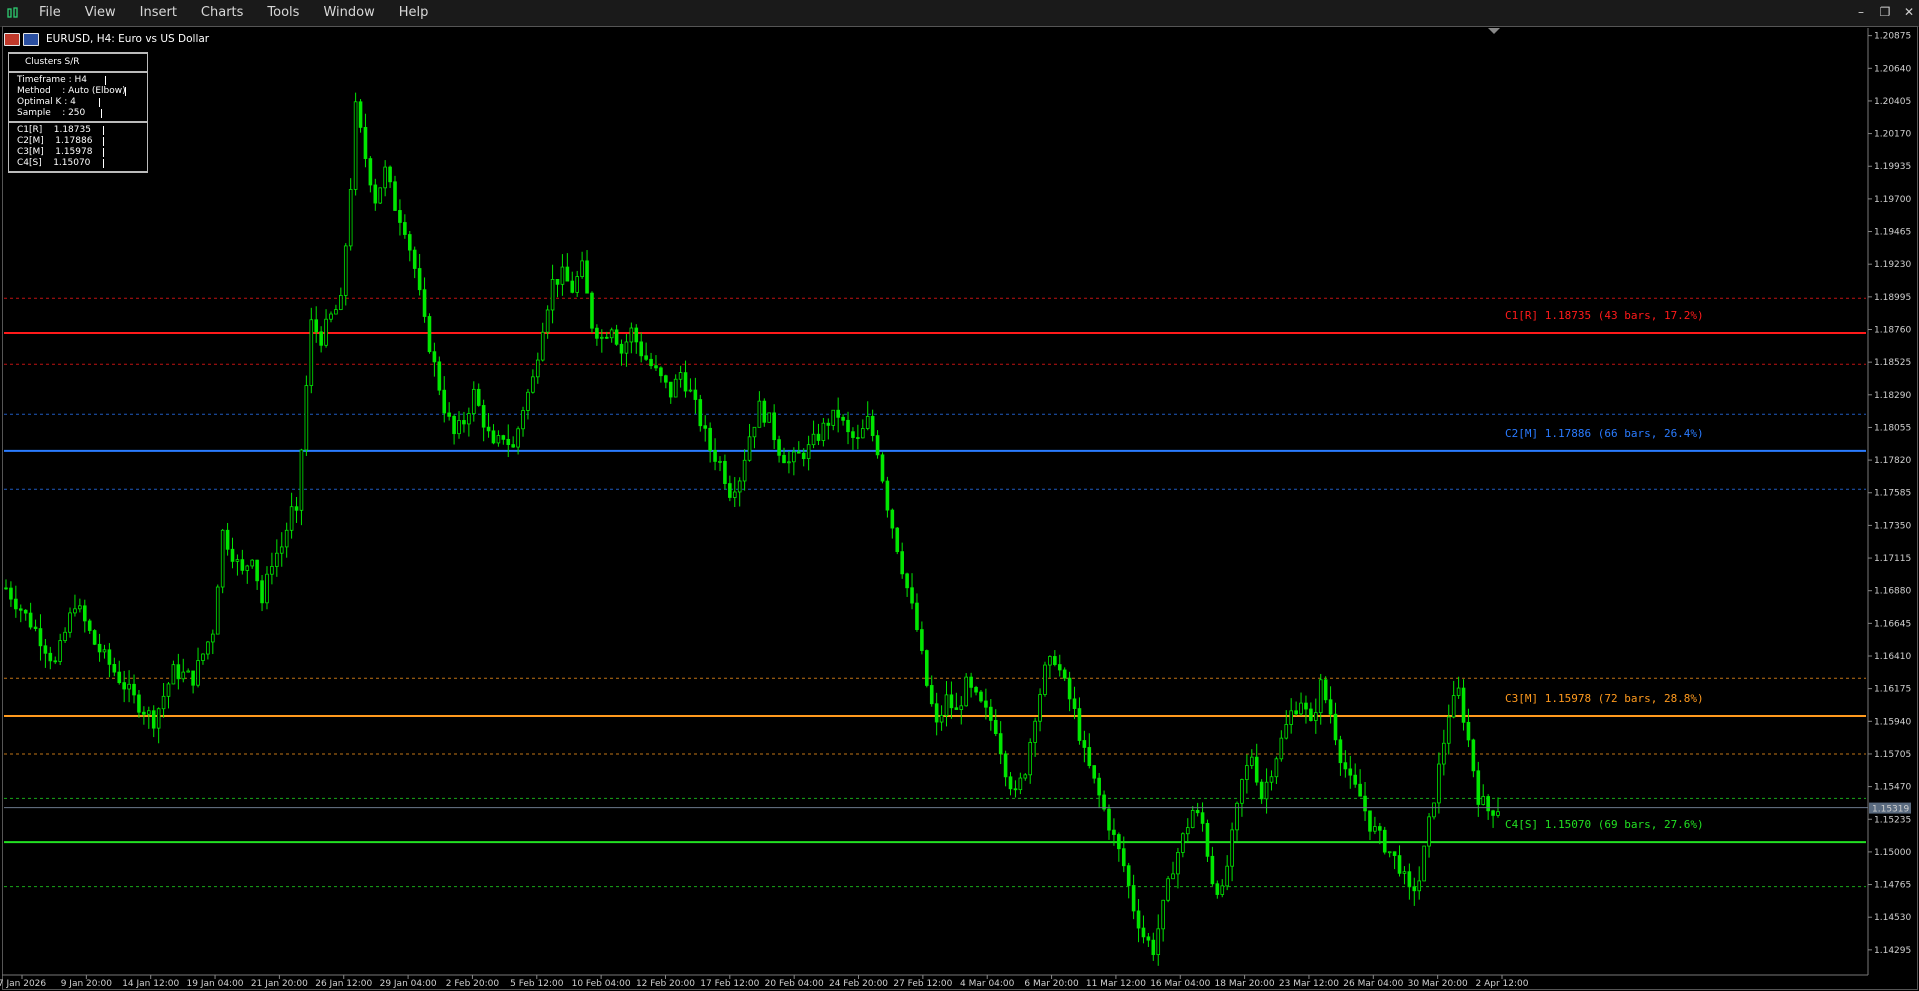 Image resolution: width=1919 pixels, height=991 pixels. Describe the element at coordinates (922, 984) in the screenshot. I see `time-tick-label: 27 Feb 12:00` at that location.